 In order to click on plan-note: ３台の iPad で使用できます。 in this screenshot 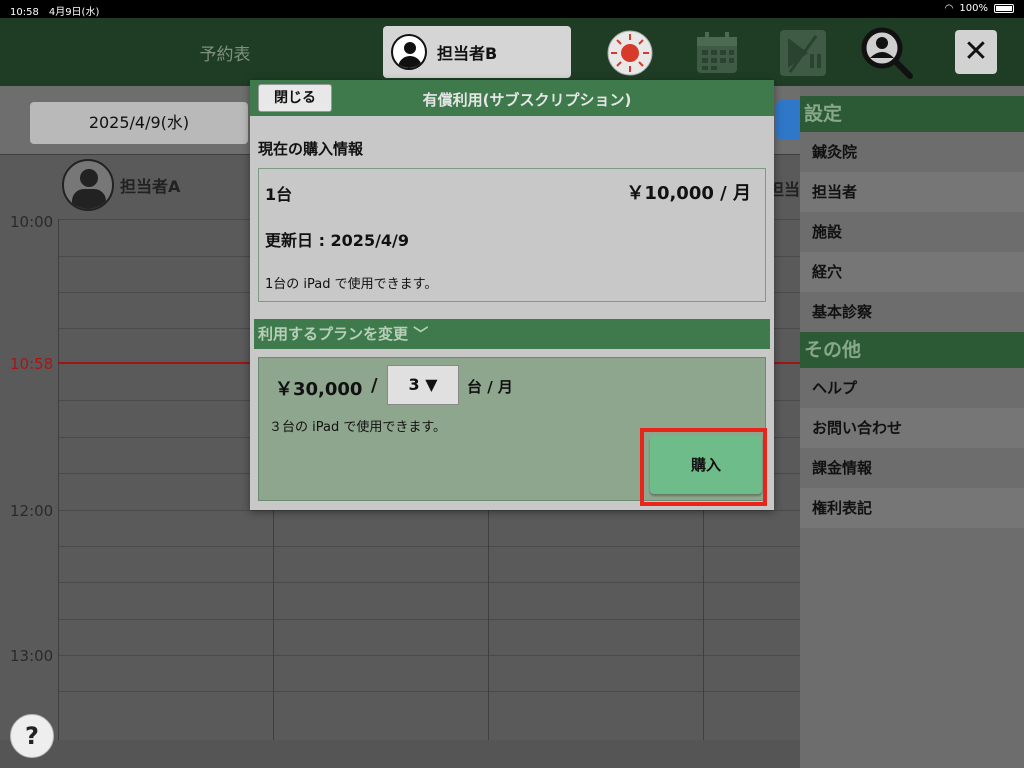, I will do `click(358, 427)`.